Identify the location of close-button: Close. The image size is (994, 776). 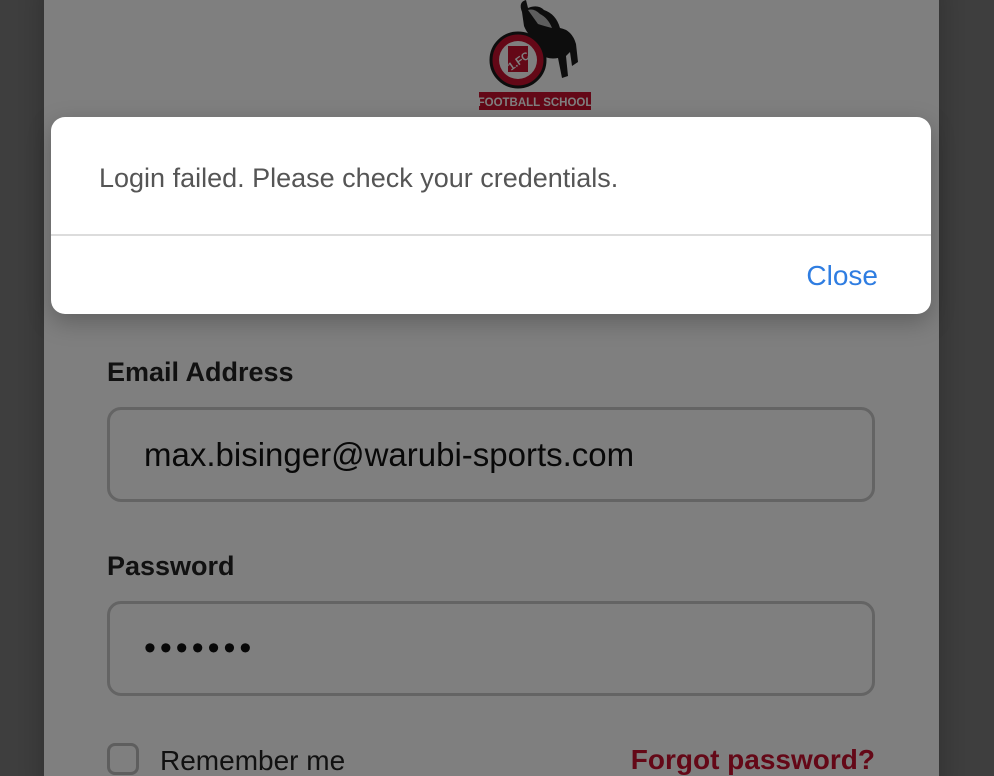
(842, 276).